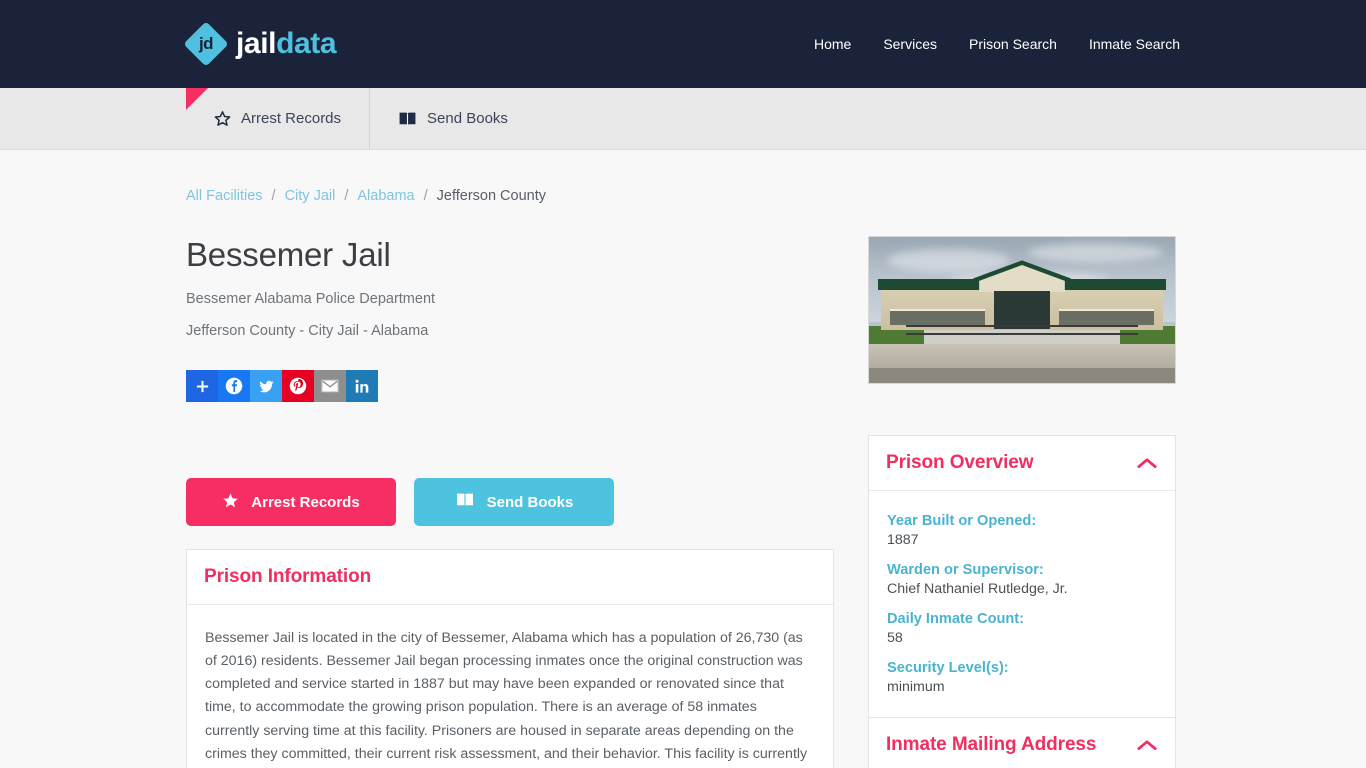 This screenshot has height=768, width=1366. Describe the element at coordinates (266, 386) in the screenshot. I see `twitter-share-button` at that location.